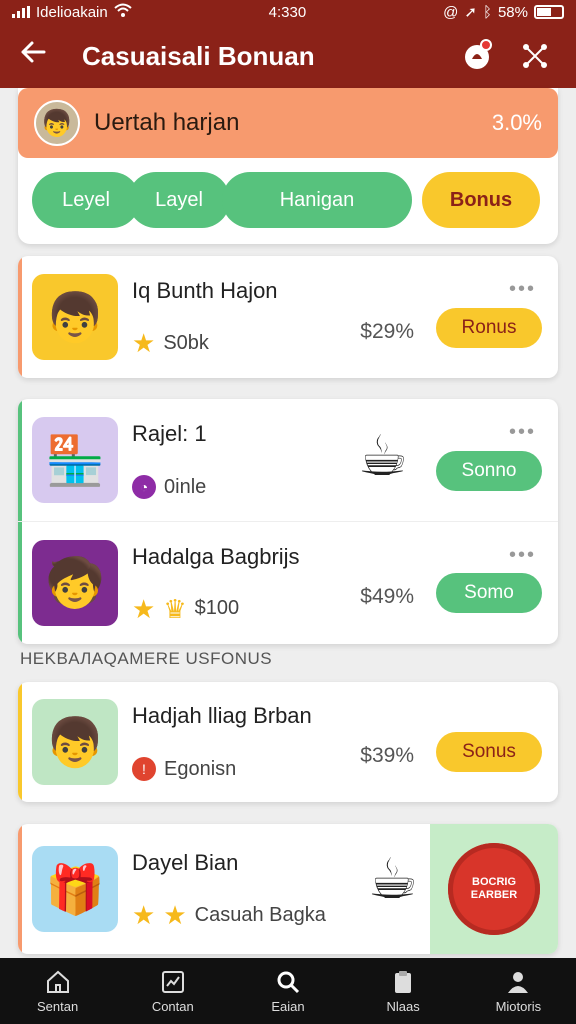  Describe the element at coordinates (57, 123) in the screenshot. I see `avatar: 👦` at that location.